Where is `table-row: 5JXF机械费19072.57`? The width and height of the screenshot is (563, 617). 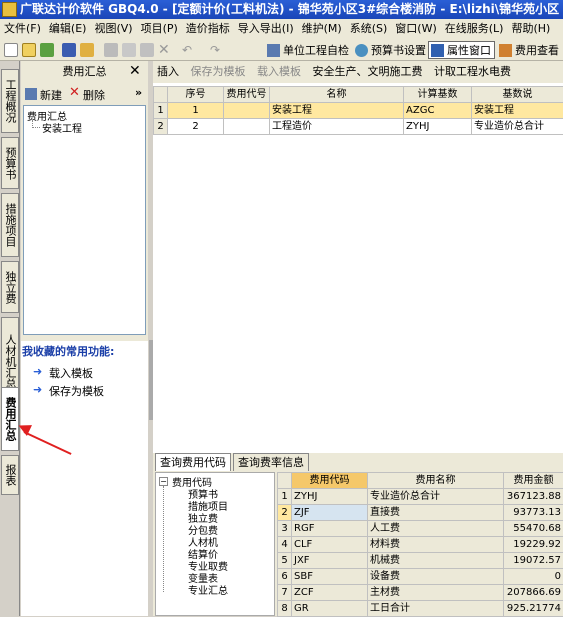
table-row: 5JXF机械费19072.57 is located at coordinates (420, 561).